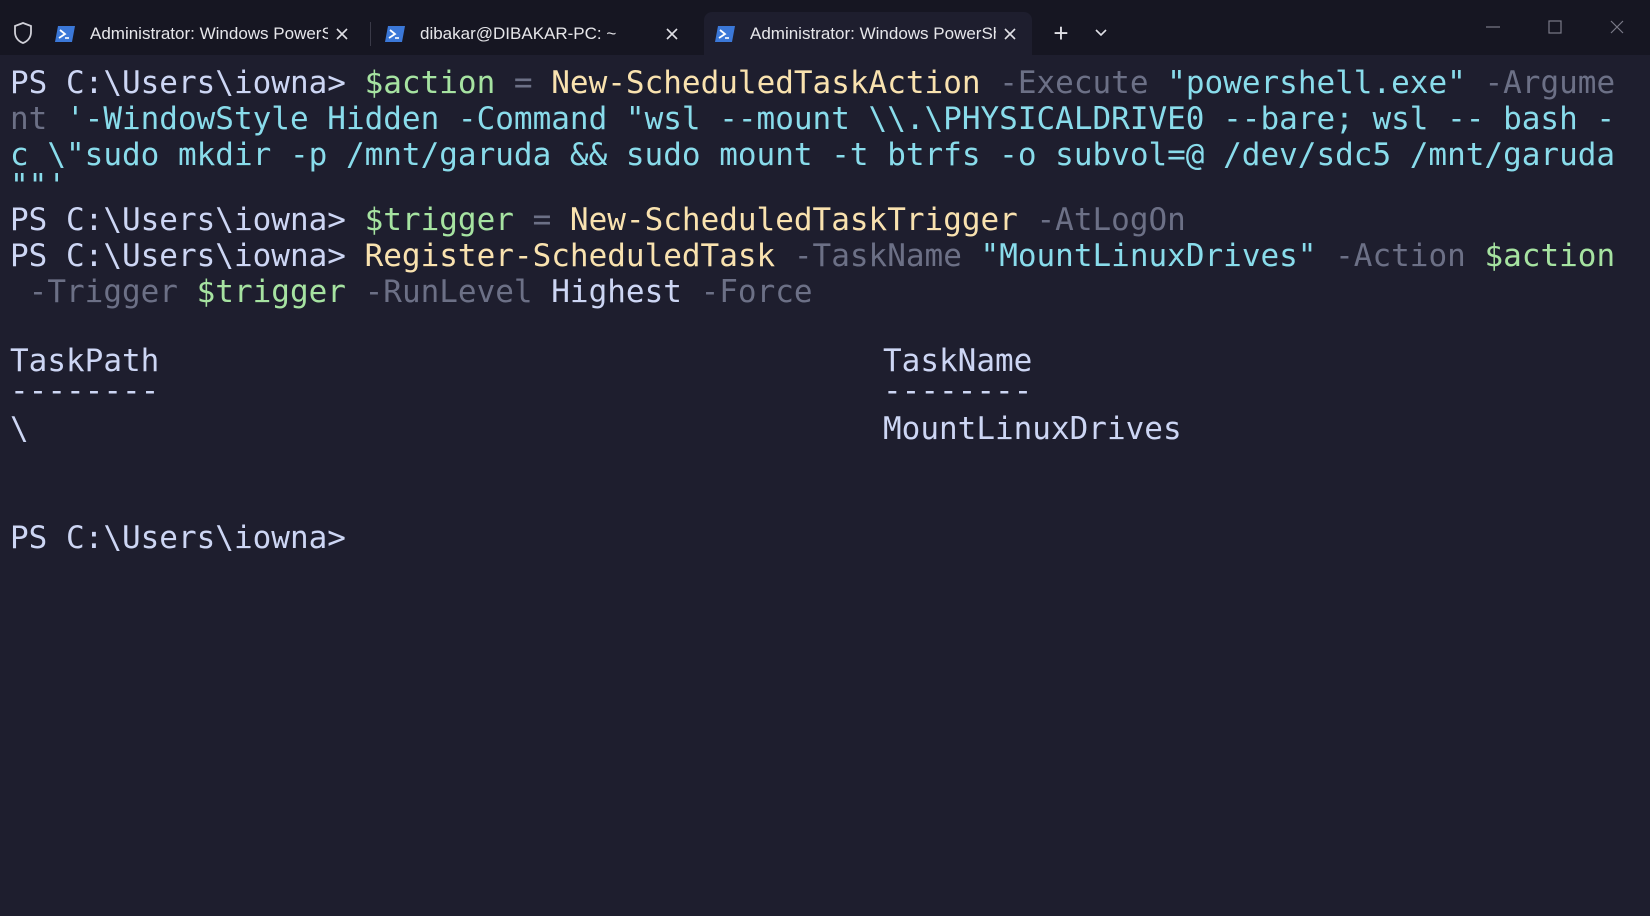 This screenshot has height=916, width=1650. I want to click on string: "powershell.exe", so click(1316, 83).